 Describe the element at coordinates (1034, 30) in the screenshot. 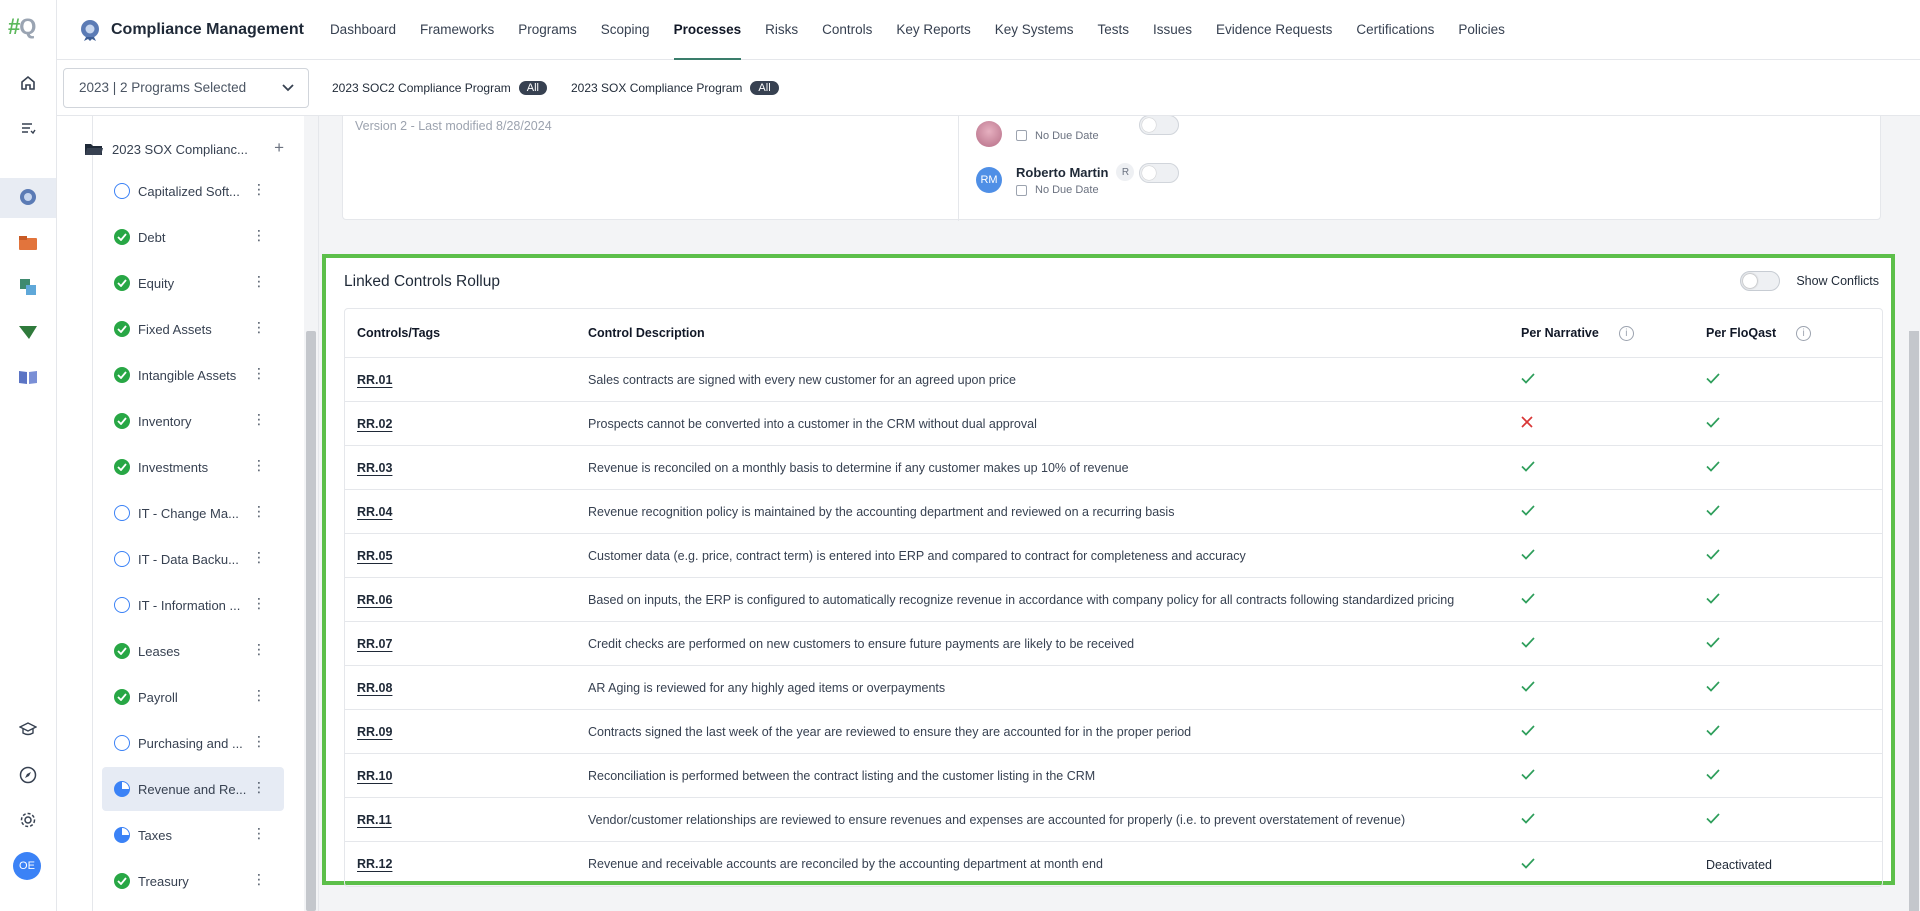

I see `nav-key-systems: Key Systems` at that location.